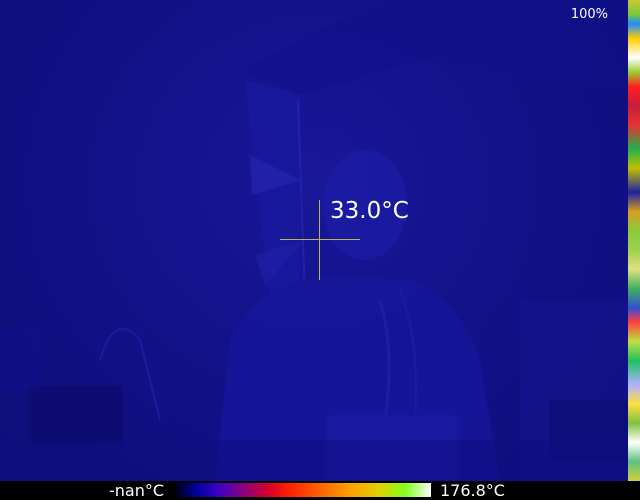  I want to click on battery-level-text: 100%, so click(589, 14).